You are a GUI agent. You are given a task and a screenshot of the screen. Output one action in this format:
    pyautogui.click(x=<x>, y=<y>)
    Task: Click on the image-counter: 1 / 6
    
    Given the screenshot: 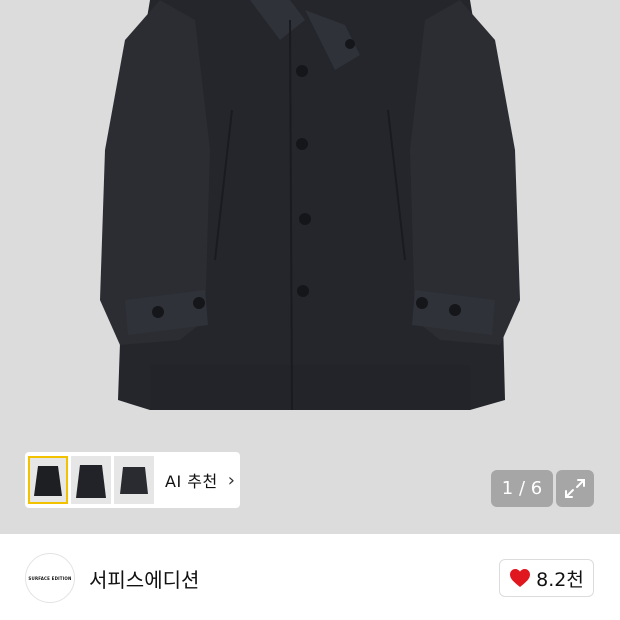 What is the action you would take?
    pyautogui.click(x=522, y=488)
    